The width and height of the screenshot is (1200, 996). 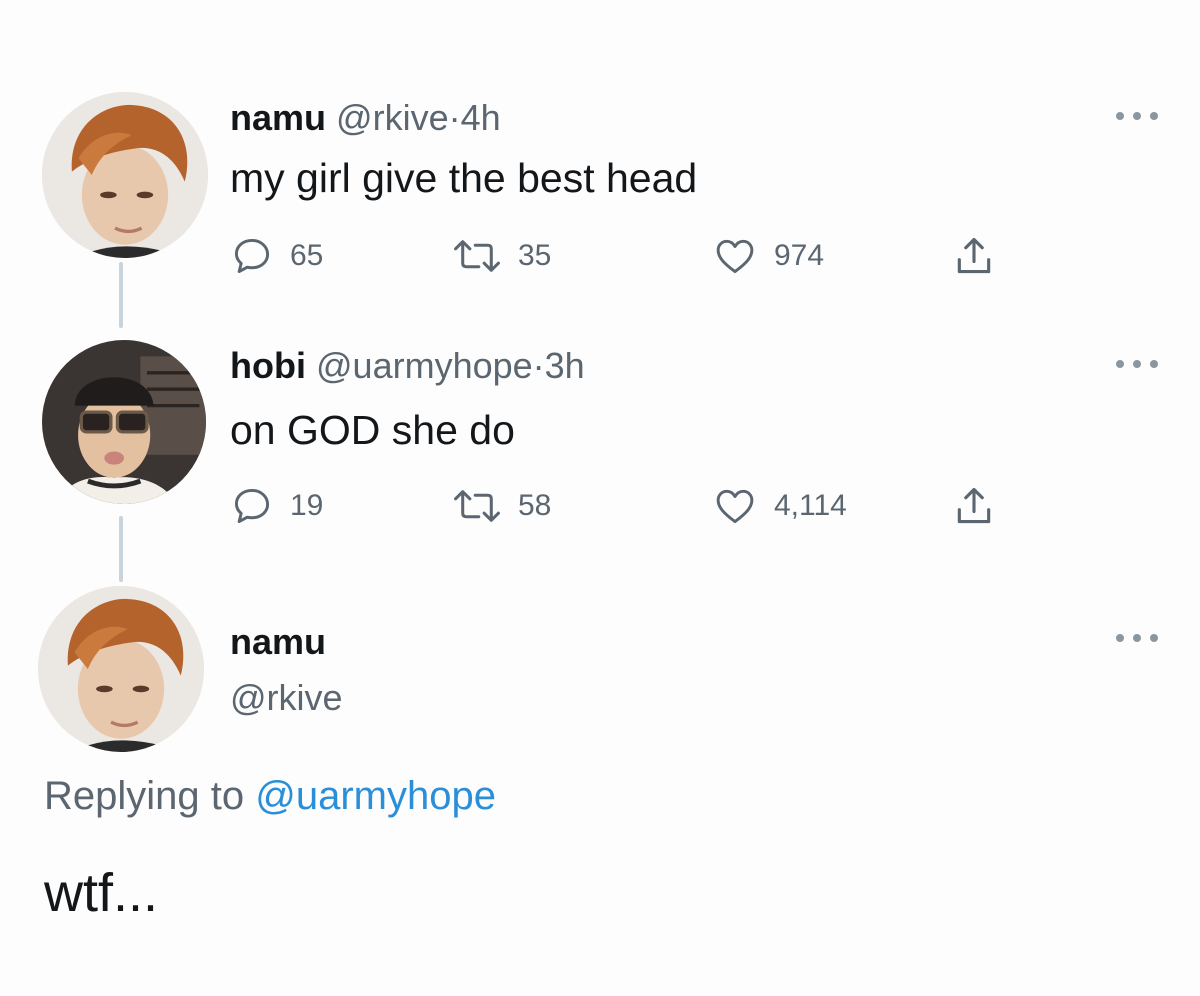 What do you see at coordinates (565, 365) in the screenshot?
I see `timestamp: 3h` at bounding box center [565, 365].